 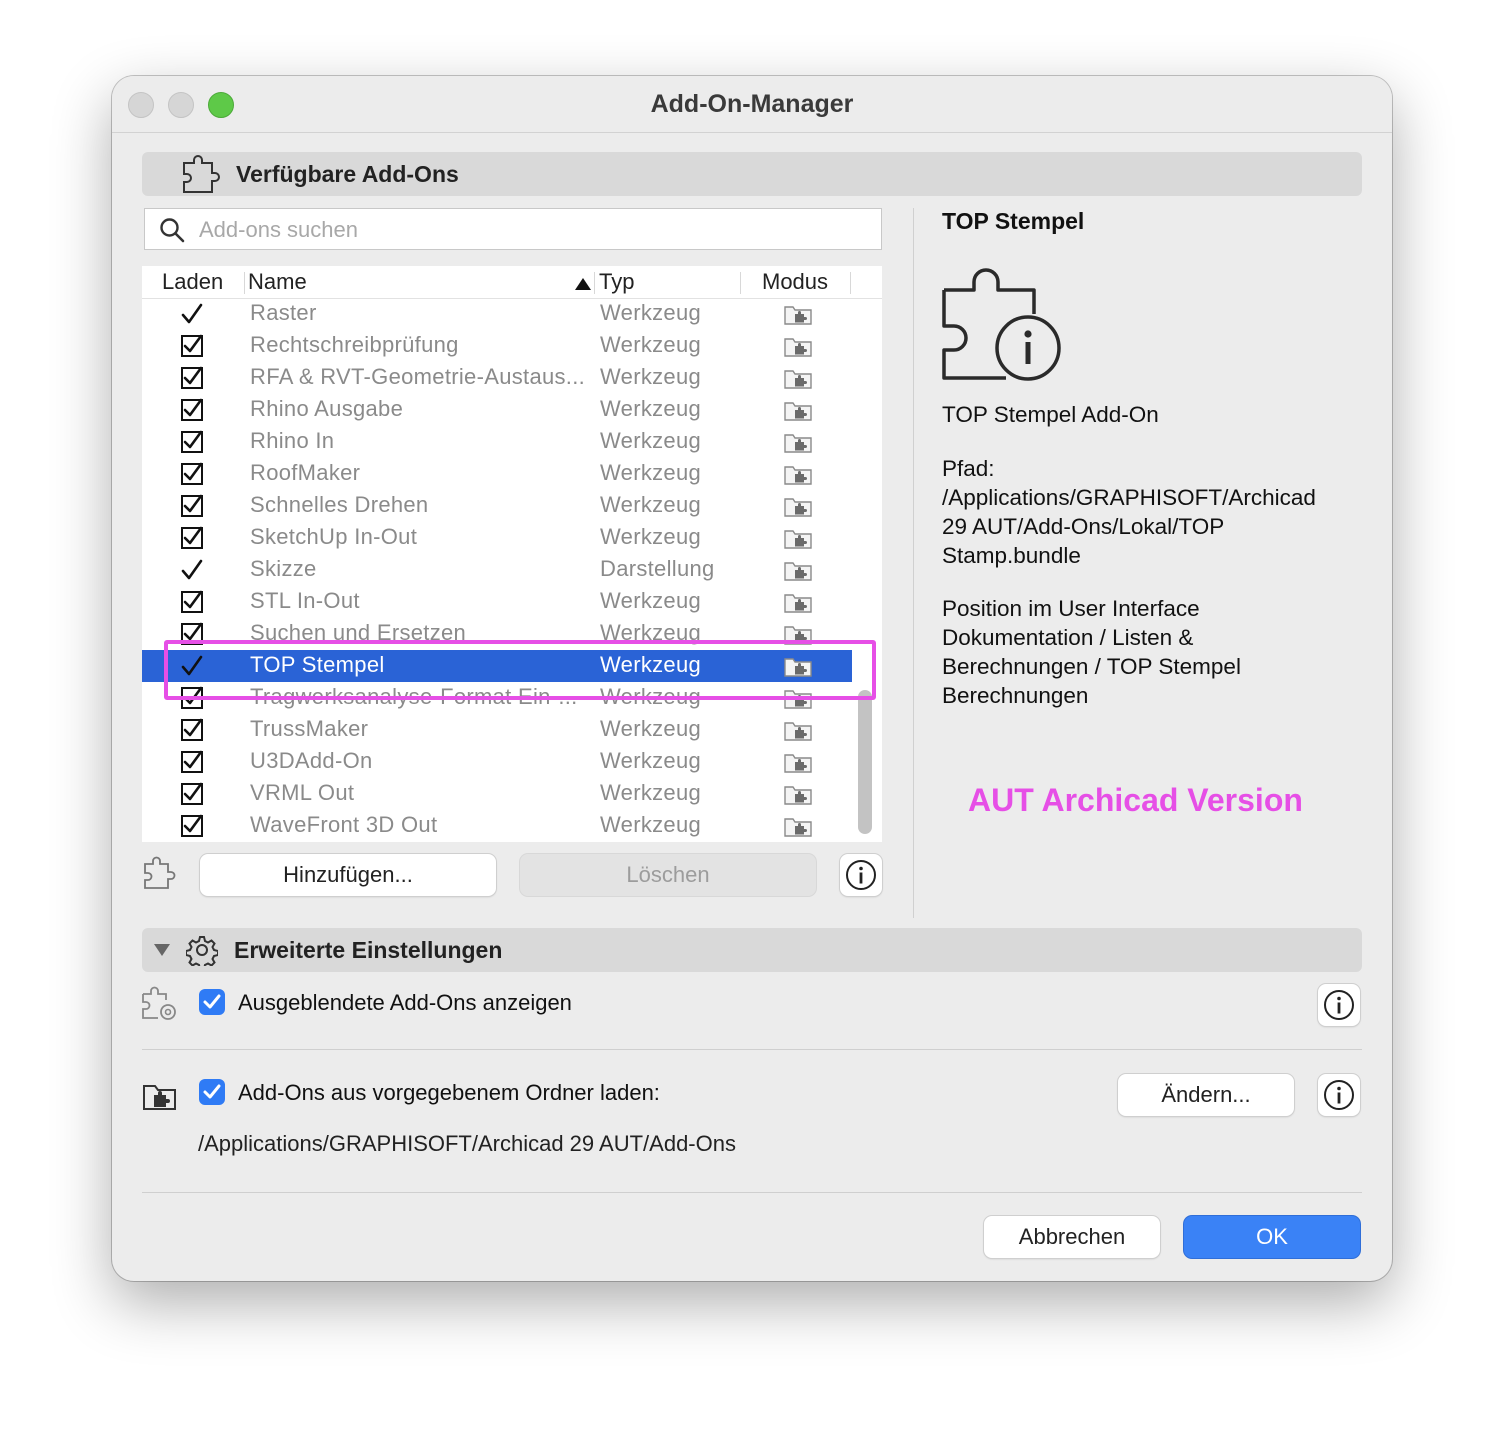 I want to click on detail-path-line: Stamp.bundle, so click(x=1011, y=555).